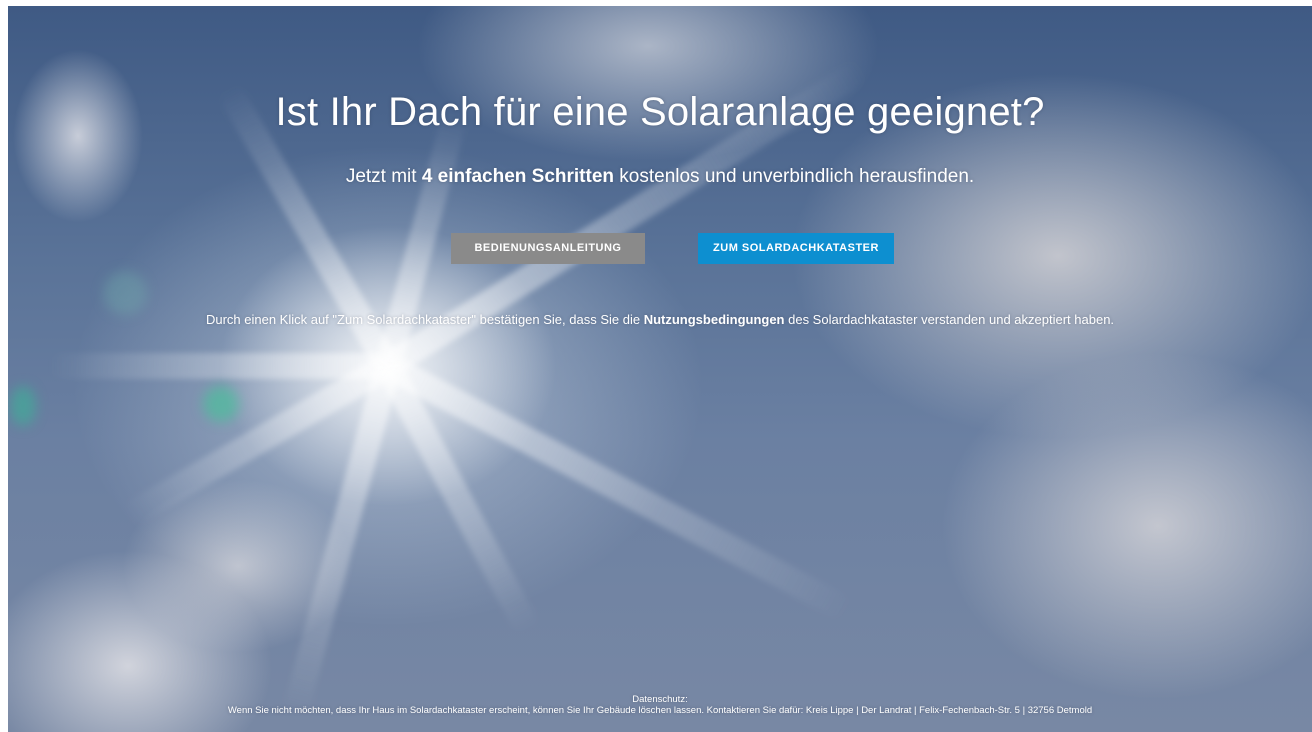 The width and height of the screenshot is (1312, 732). What do you see at coordinates (796, 248) in the screenshot?
I see `open-solar-cadastre-button: ZUM SOLARDACHKATASTER` at bounding box center [796, 248].